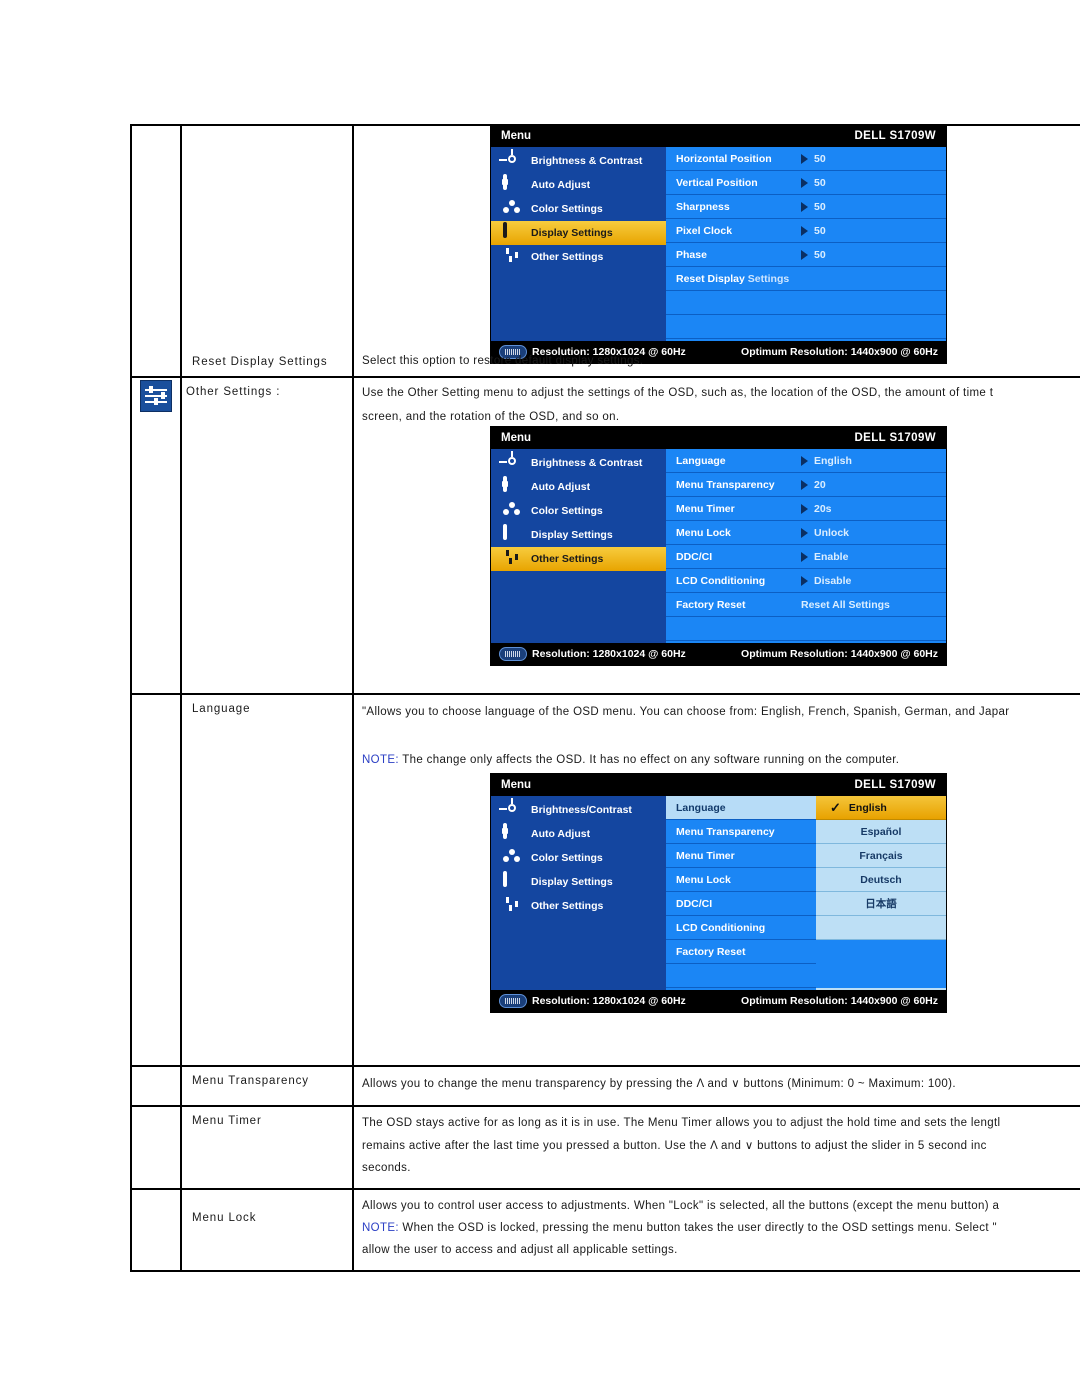  I want to click on osd-row-label: LCD Conditioning, so click(721, 580).